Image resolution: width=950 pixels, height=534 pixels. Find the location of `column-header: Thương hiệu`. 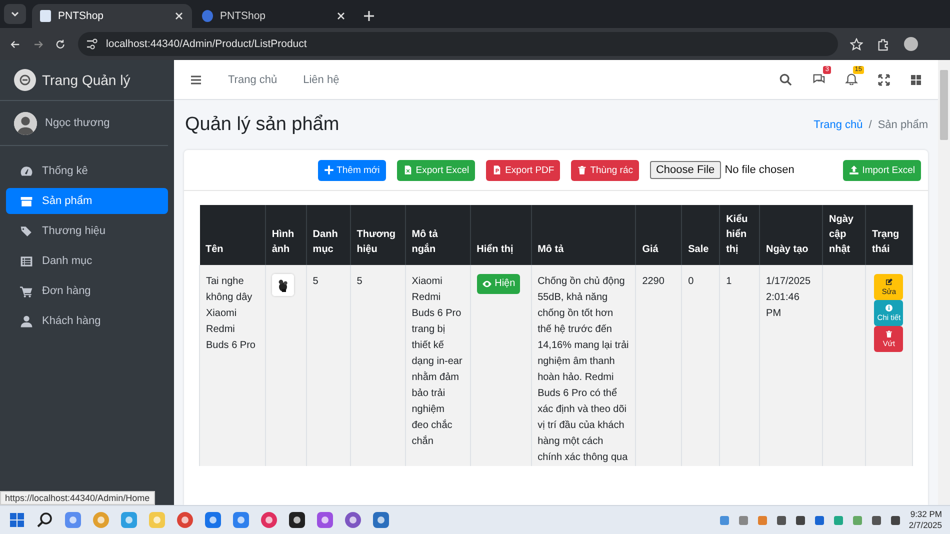

column-header: Thương hiệu is located at coordinates (378, 235).